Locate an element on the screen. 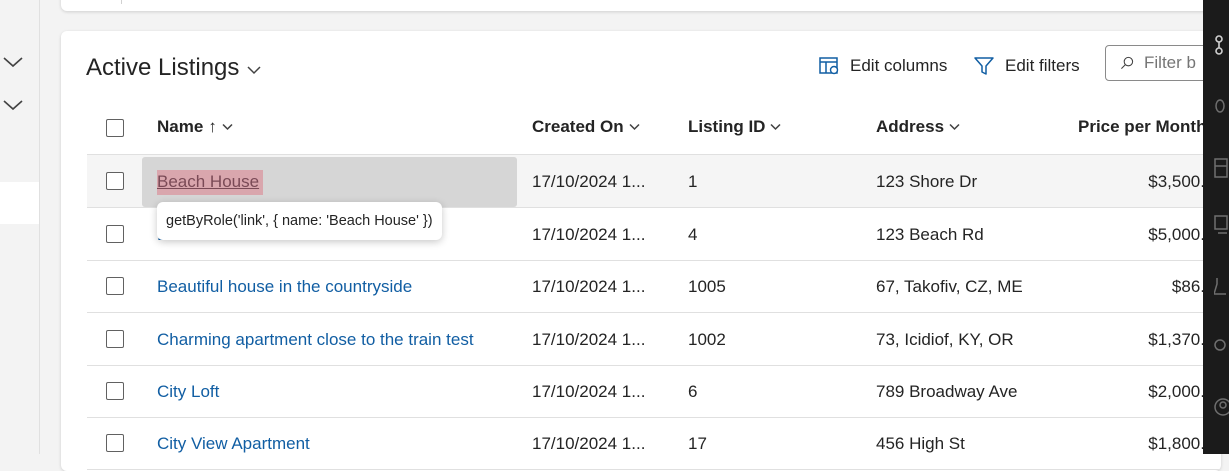 The height and width of the screenshot is (471, 1229). account-icon is located at coordinates (1221, 407).